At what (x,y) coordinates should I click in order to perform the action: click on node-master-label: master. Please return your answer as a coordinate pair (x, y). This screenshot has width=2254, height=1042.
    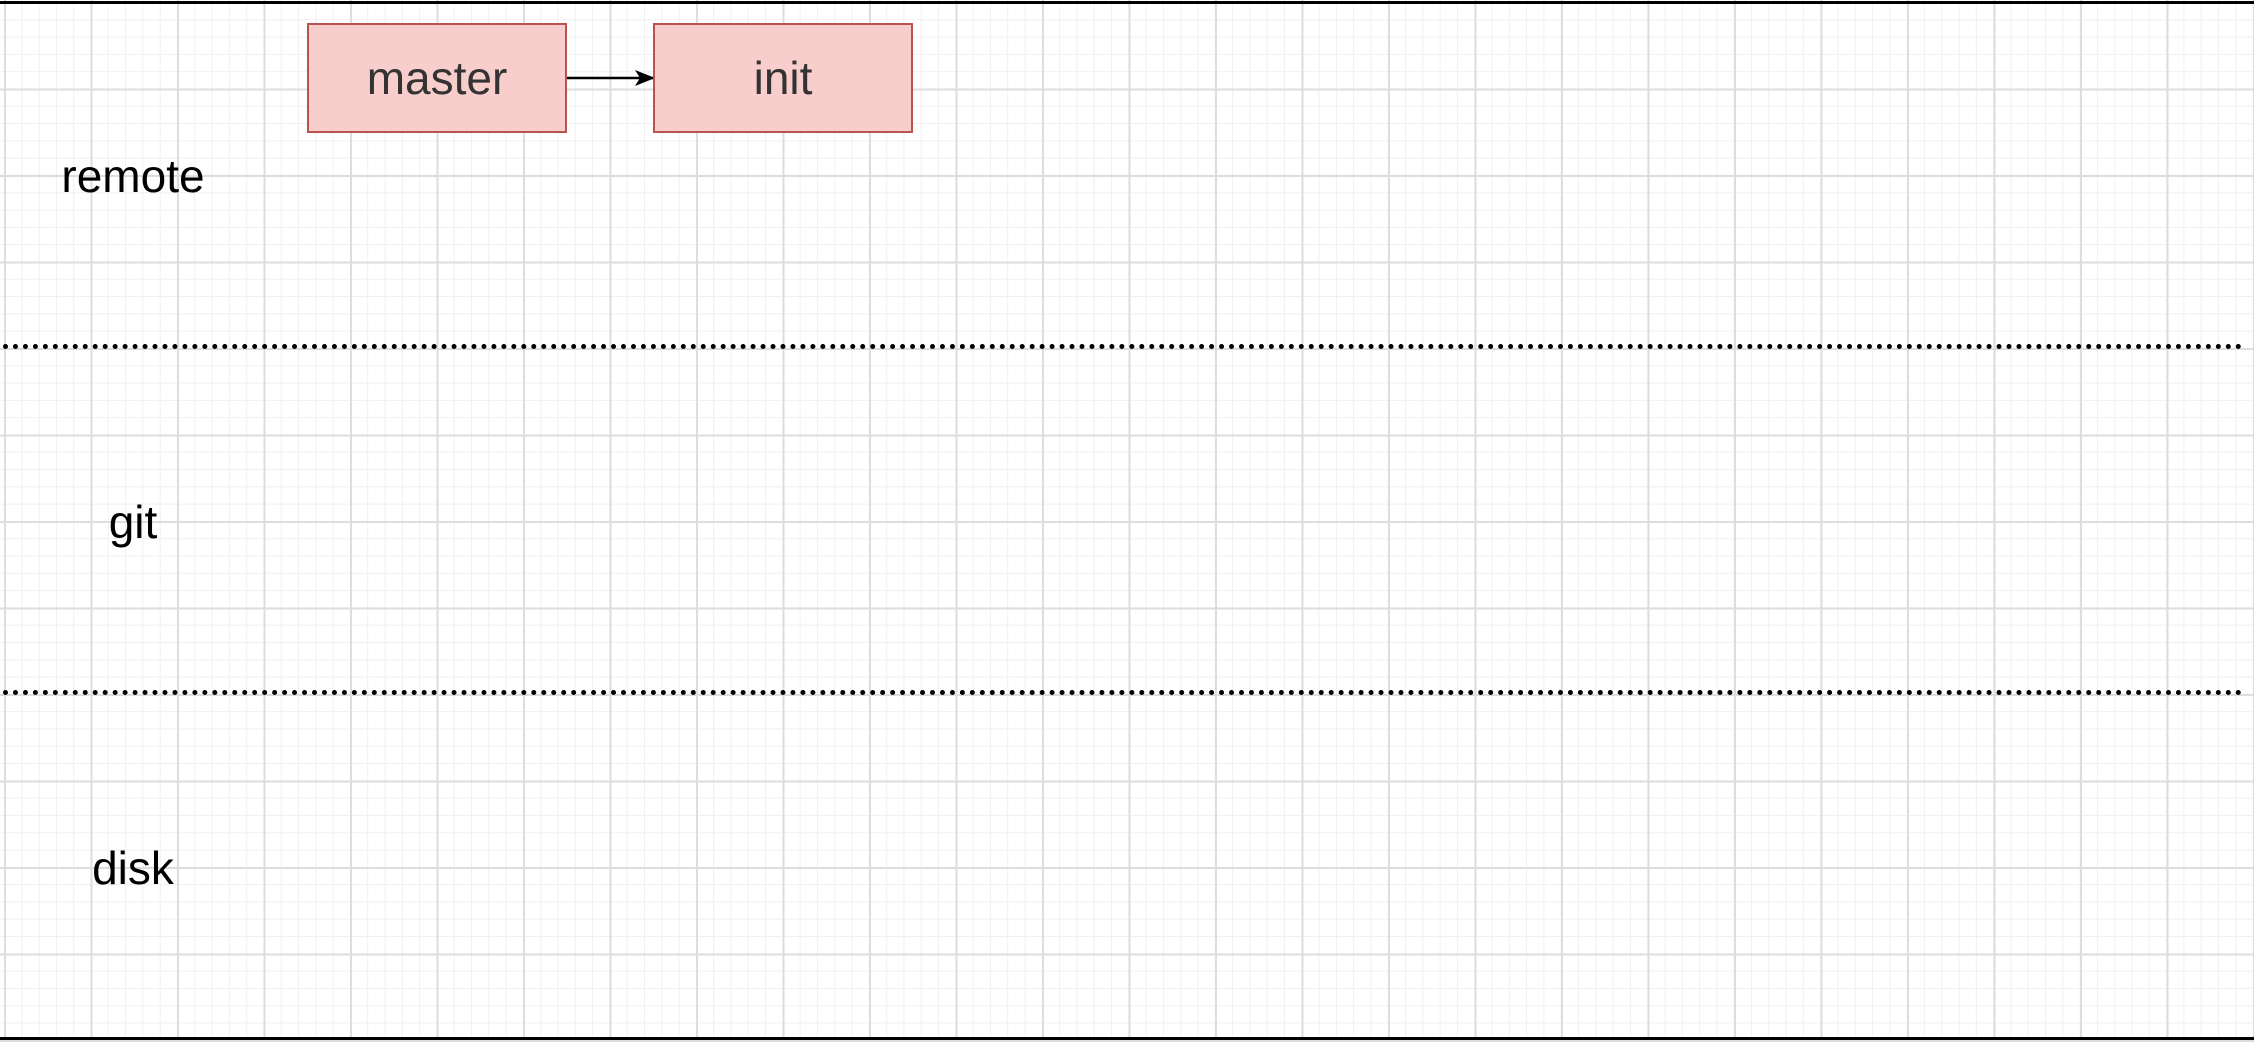
    Looking at the image, I should click on (437, 78).